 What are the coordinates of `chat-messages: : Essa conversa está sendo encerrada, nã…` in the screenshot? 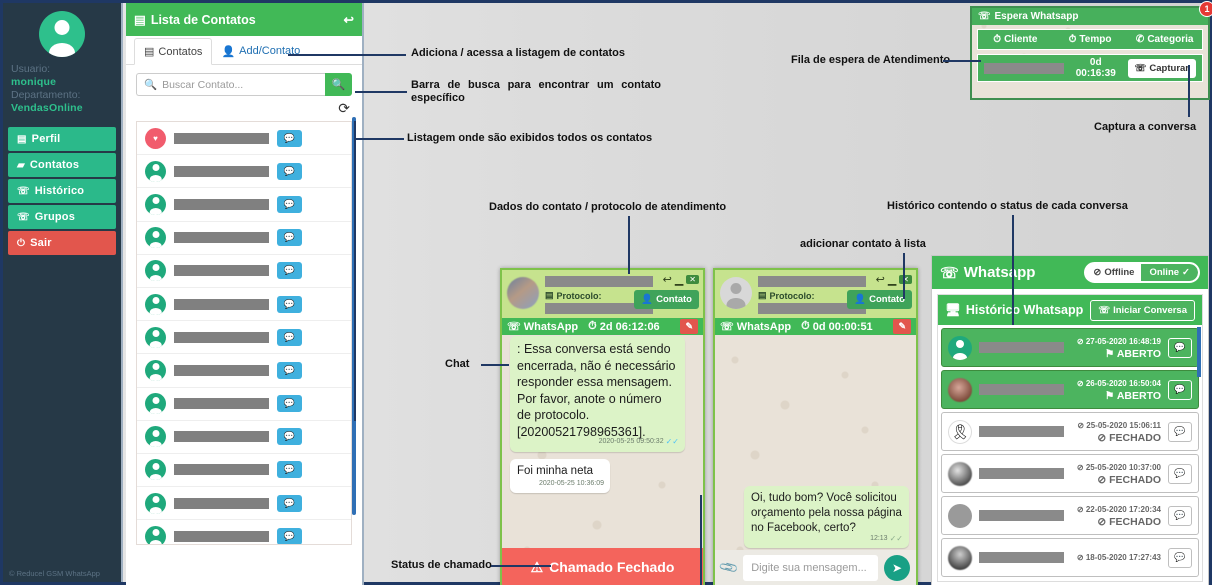 It's located at (602, 447).